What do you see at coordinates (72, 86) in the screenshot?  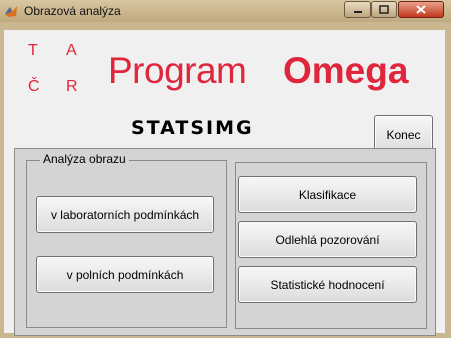 I see `logo-letter-r: R` at bounding box center [72, 86].